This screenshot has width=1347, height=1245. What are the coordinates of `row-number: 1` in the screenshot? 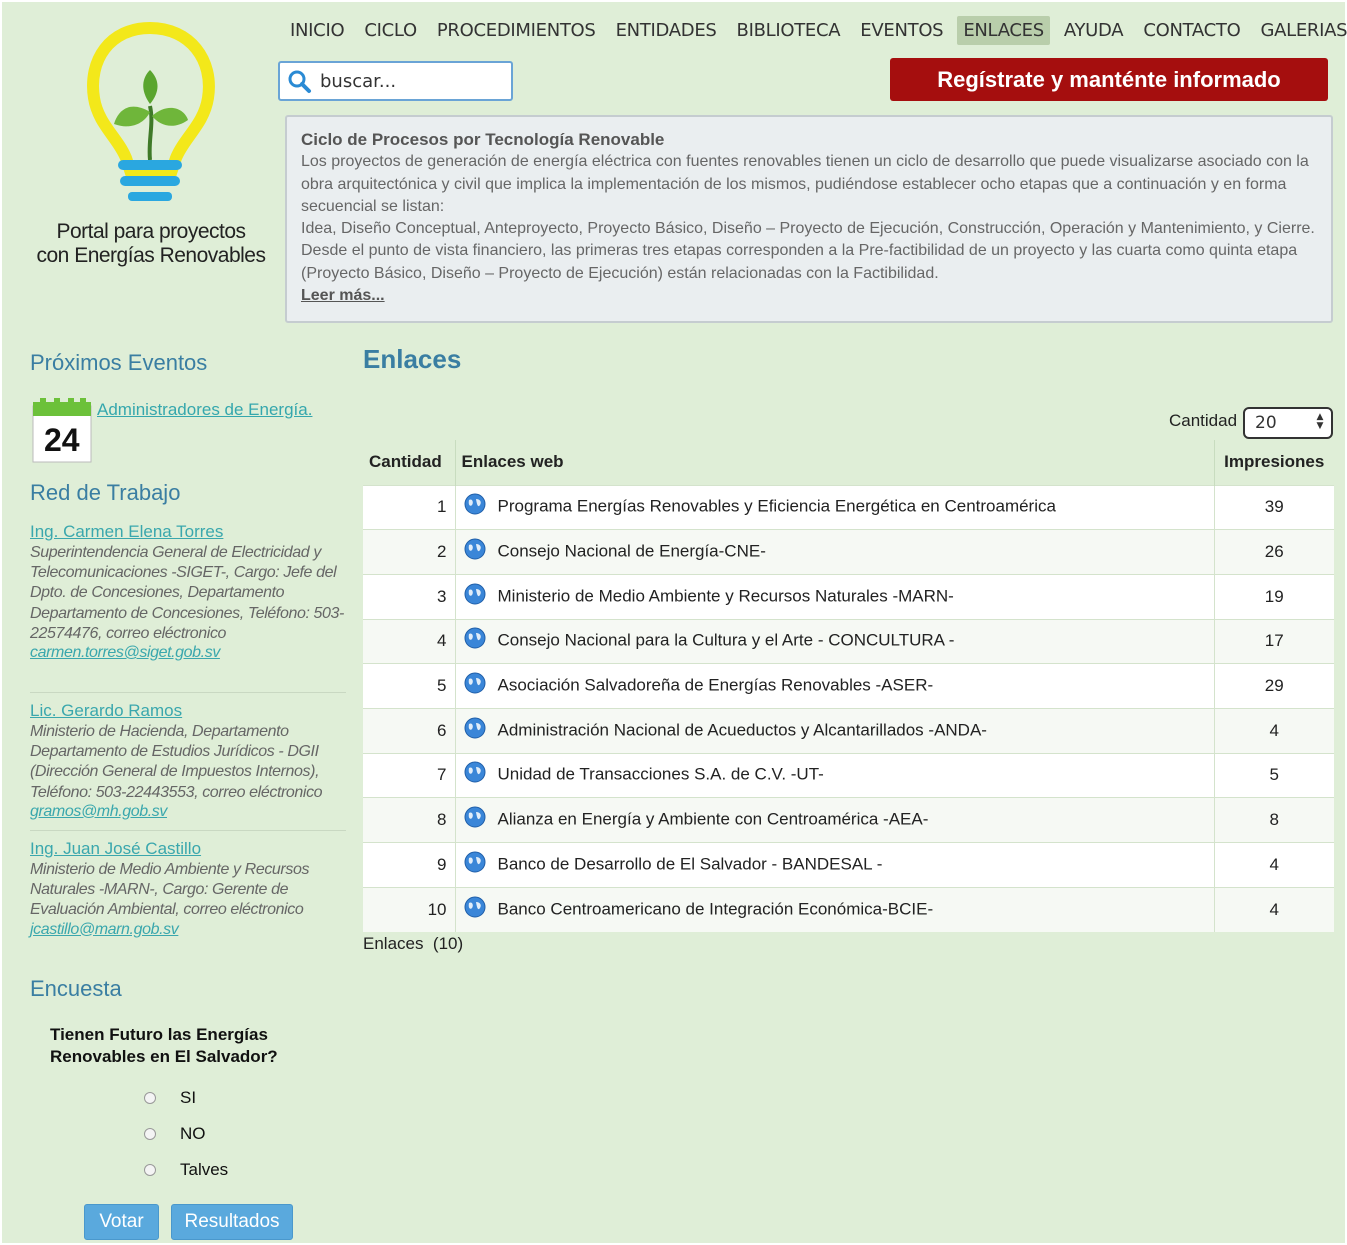 It's located at (409, 507).